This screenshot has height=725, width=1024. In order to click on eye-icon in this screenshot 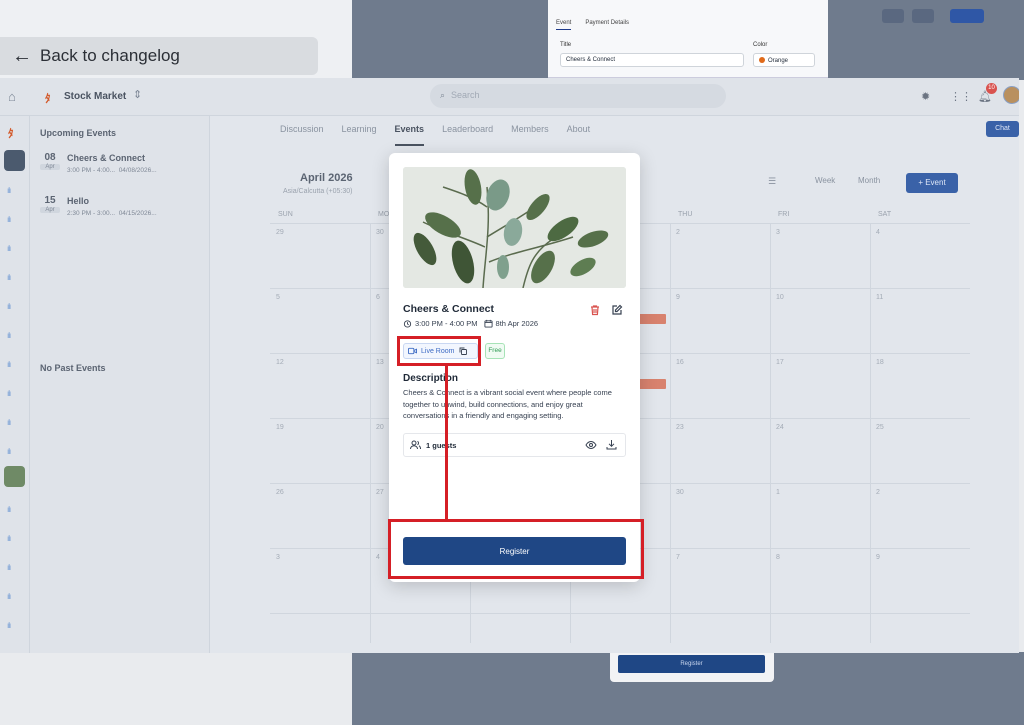, I will do `click(591, 445)`.